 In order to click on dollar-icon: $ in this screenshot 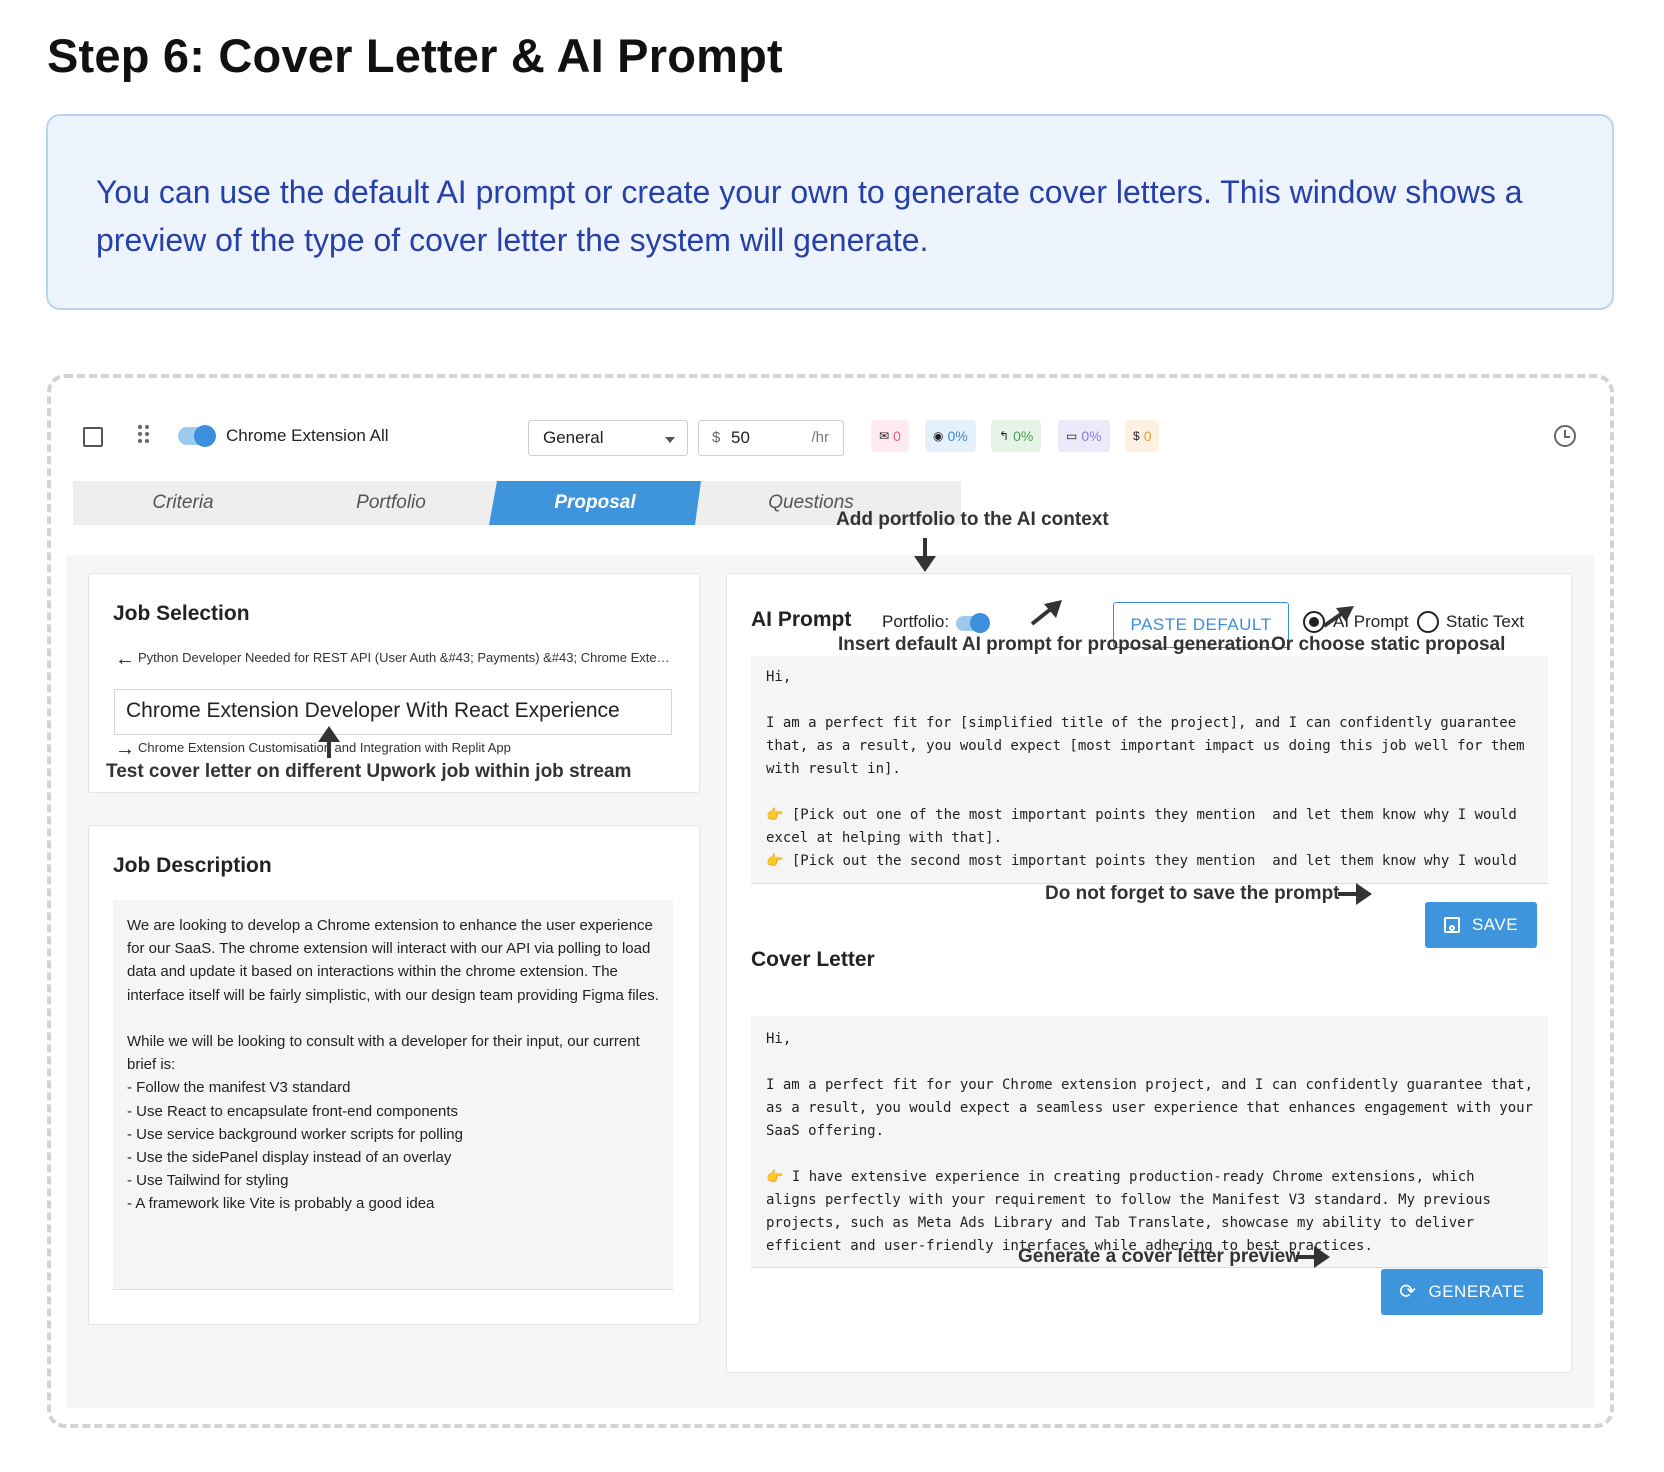, I will do `click(1136, 436)`.